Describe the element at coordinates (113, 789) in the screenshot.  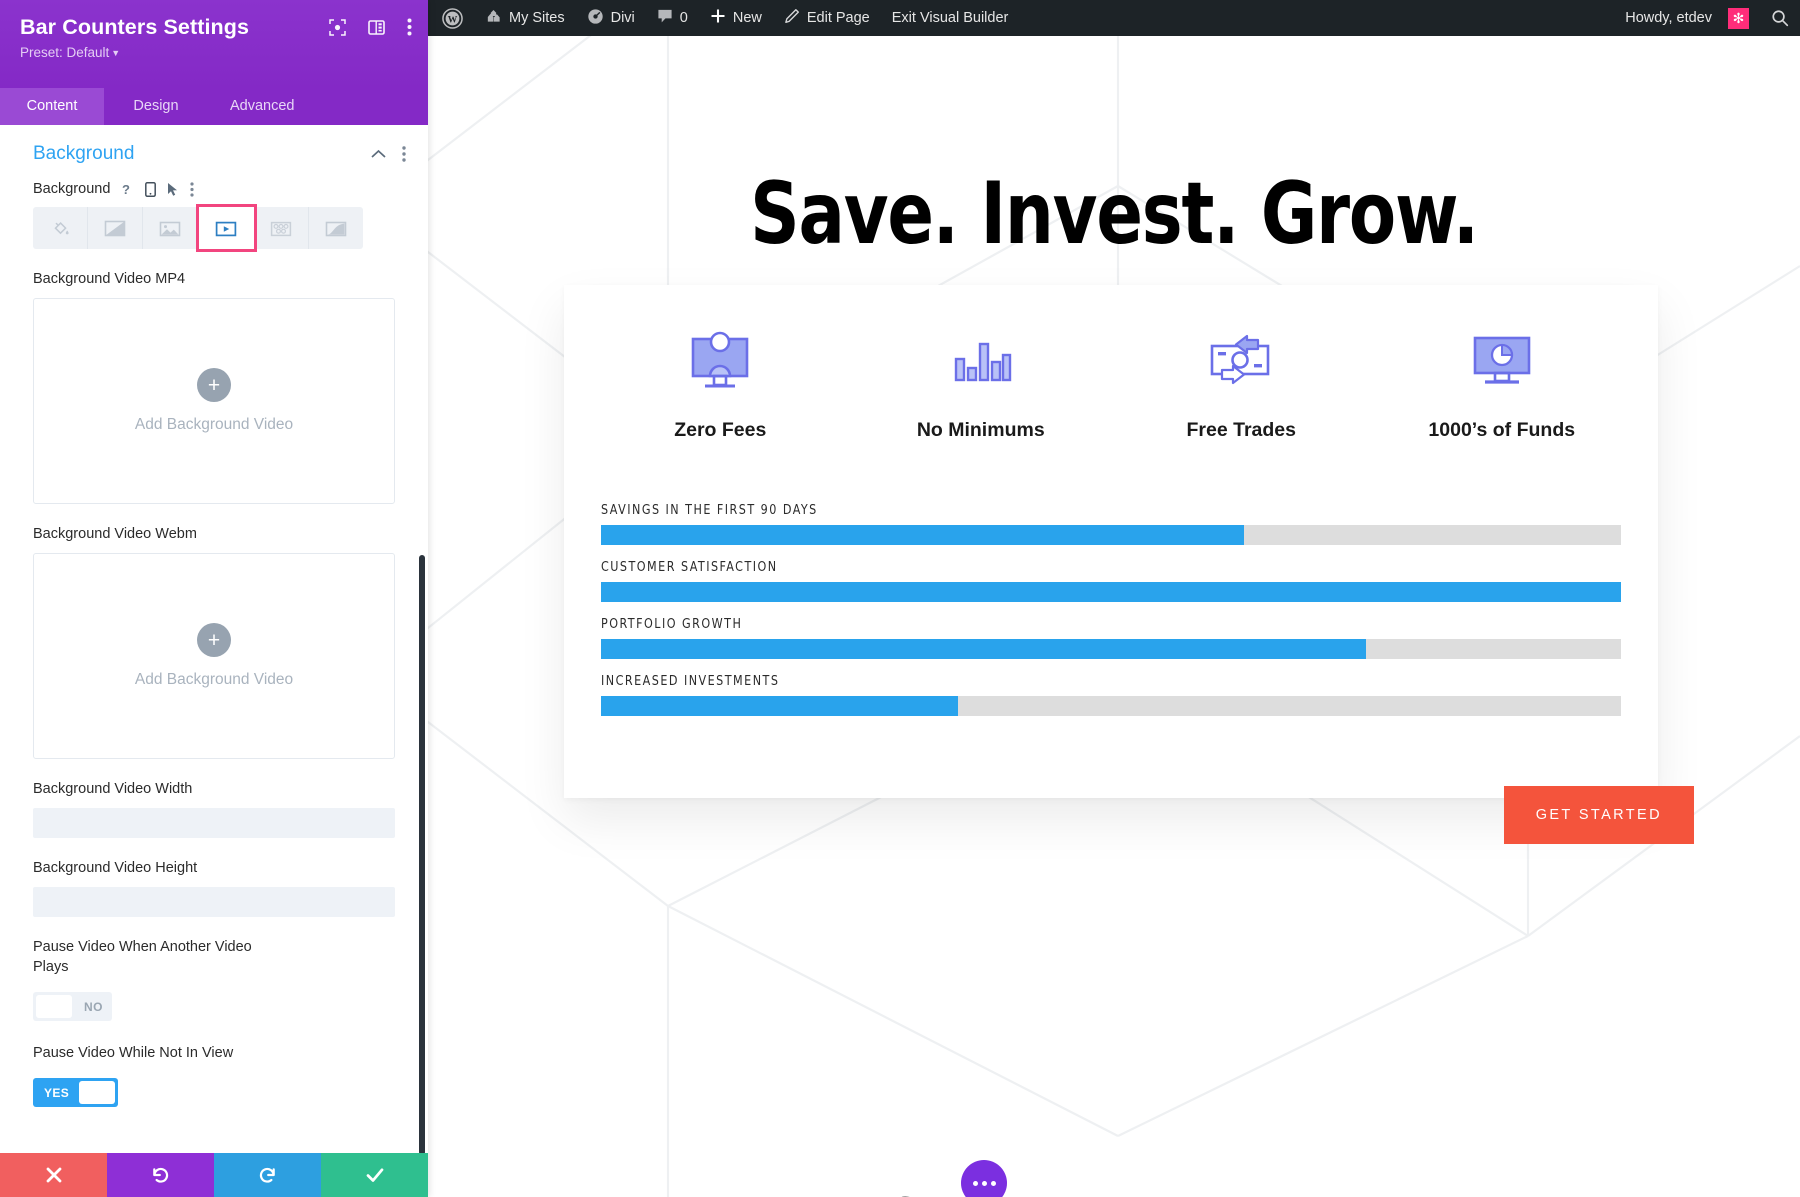
I see `video-width-label: Background Video Width` at that location.